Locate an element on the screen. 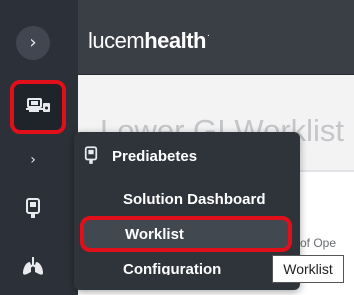 The height and width of the screenshot is (295, 354). app-logo: lucemhealth. is located at coordinates (149, 40).